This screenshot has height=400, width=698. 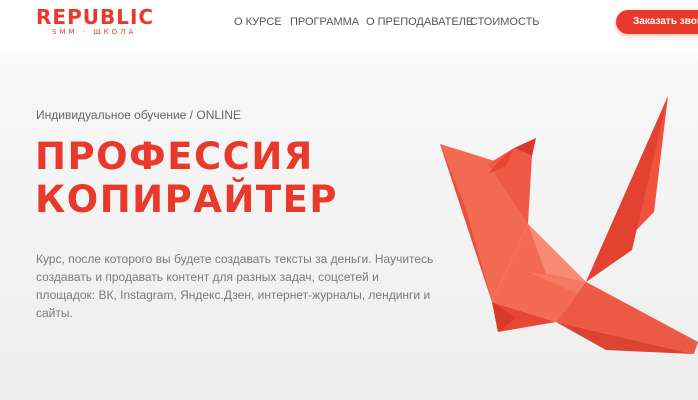 What do you see at coordinates (657, 22) in the screenshot?
I see `order-call-button: Заказать звонок` at bounding box center [657, 22].